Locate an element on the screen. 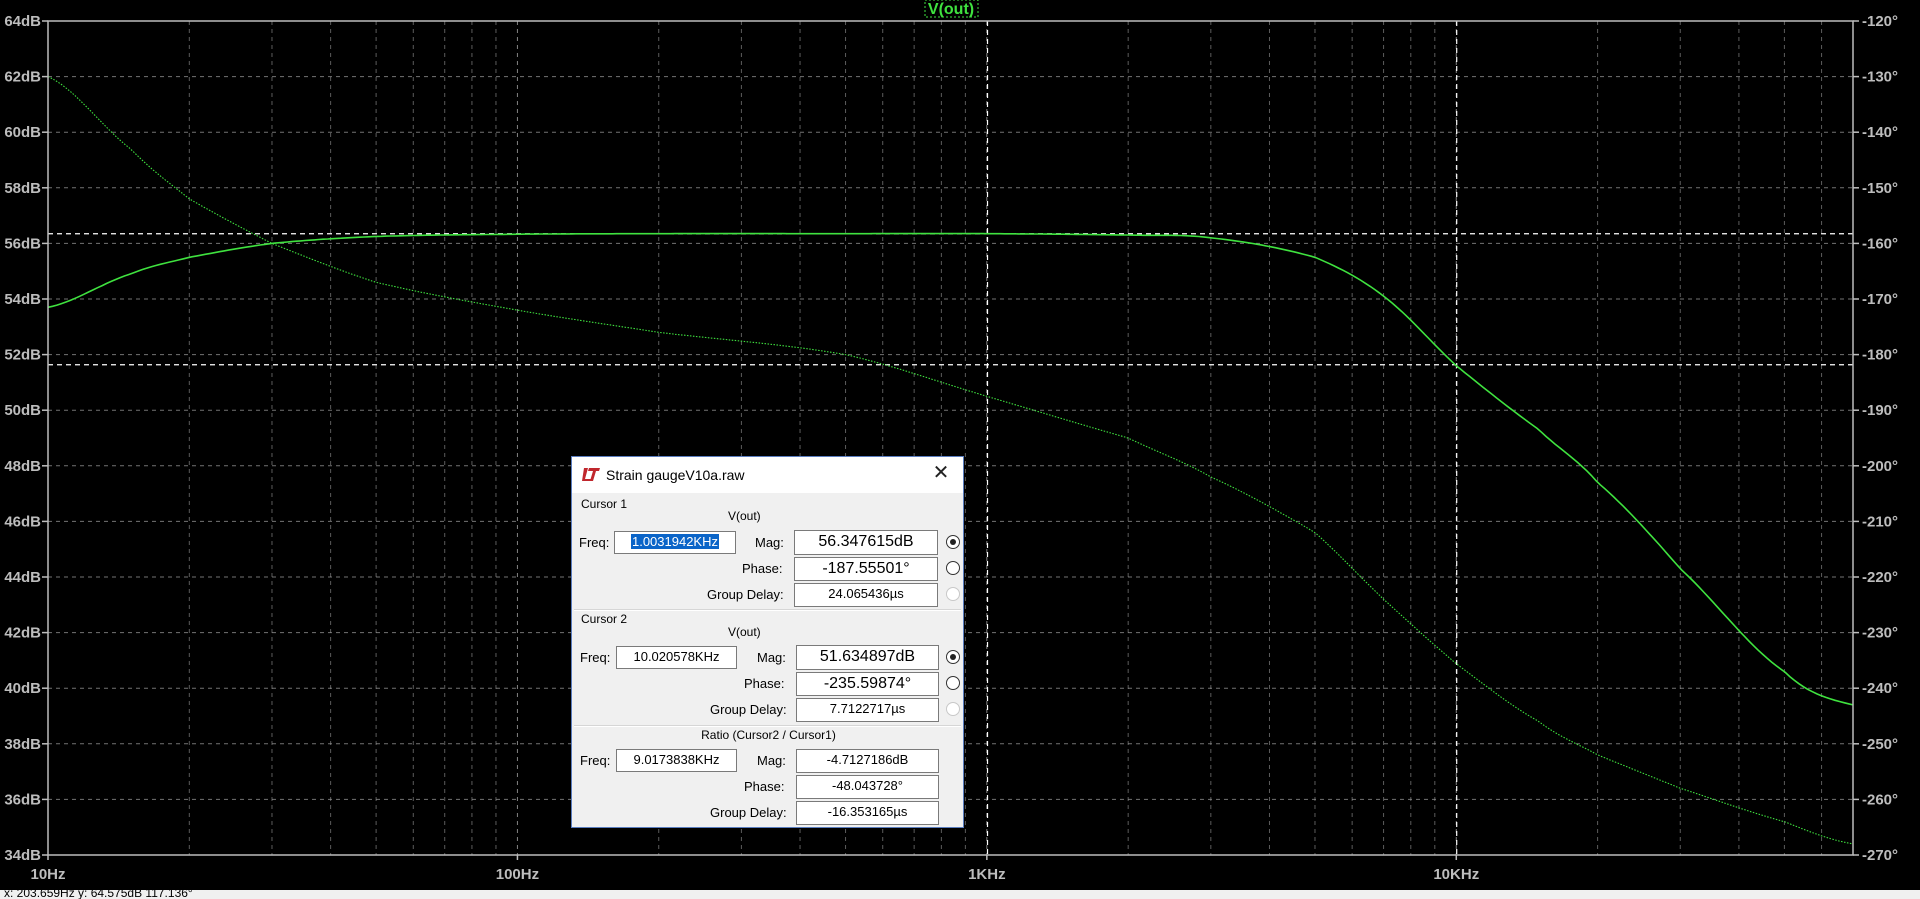  ratio-freq-field: 9.0173838KHz is located at coordinates (676, 760).